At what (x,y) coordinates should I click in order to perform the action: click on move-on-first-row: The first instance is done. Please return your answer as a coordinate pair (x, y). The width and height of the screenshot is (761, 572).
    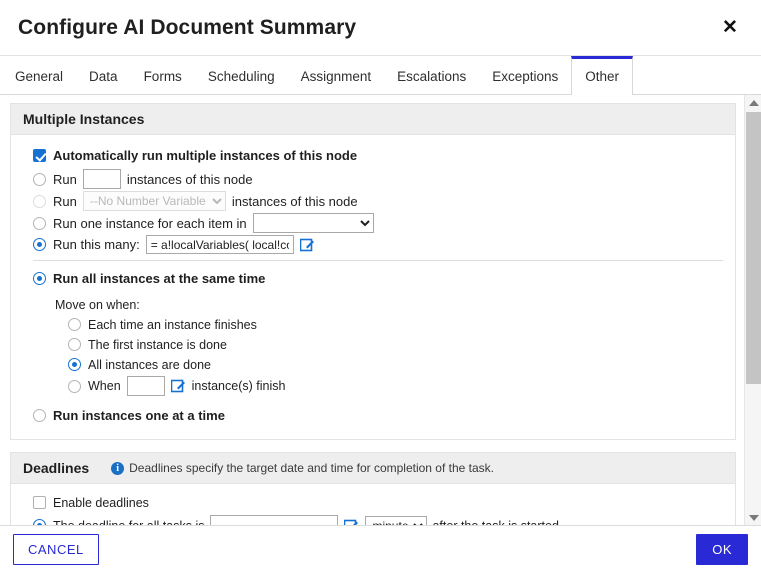
    Looking at the image, I should click on (395, 344).